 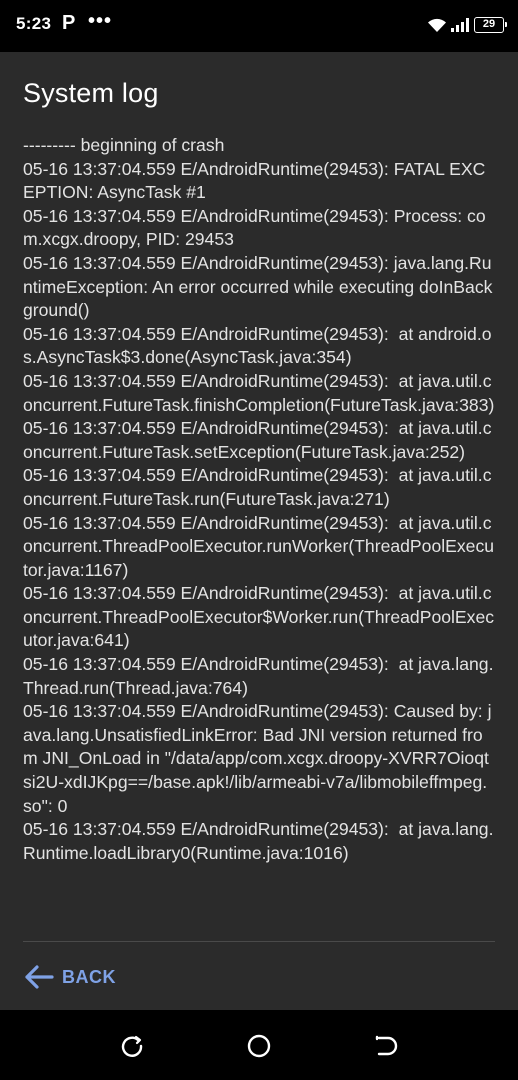 What do you see at coordinates (89, 976) in the screenshot?
I see `back-button-label: BACK` at bounding box center [89, 976].